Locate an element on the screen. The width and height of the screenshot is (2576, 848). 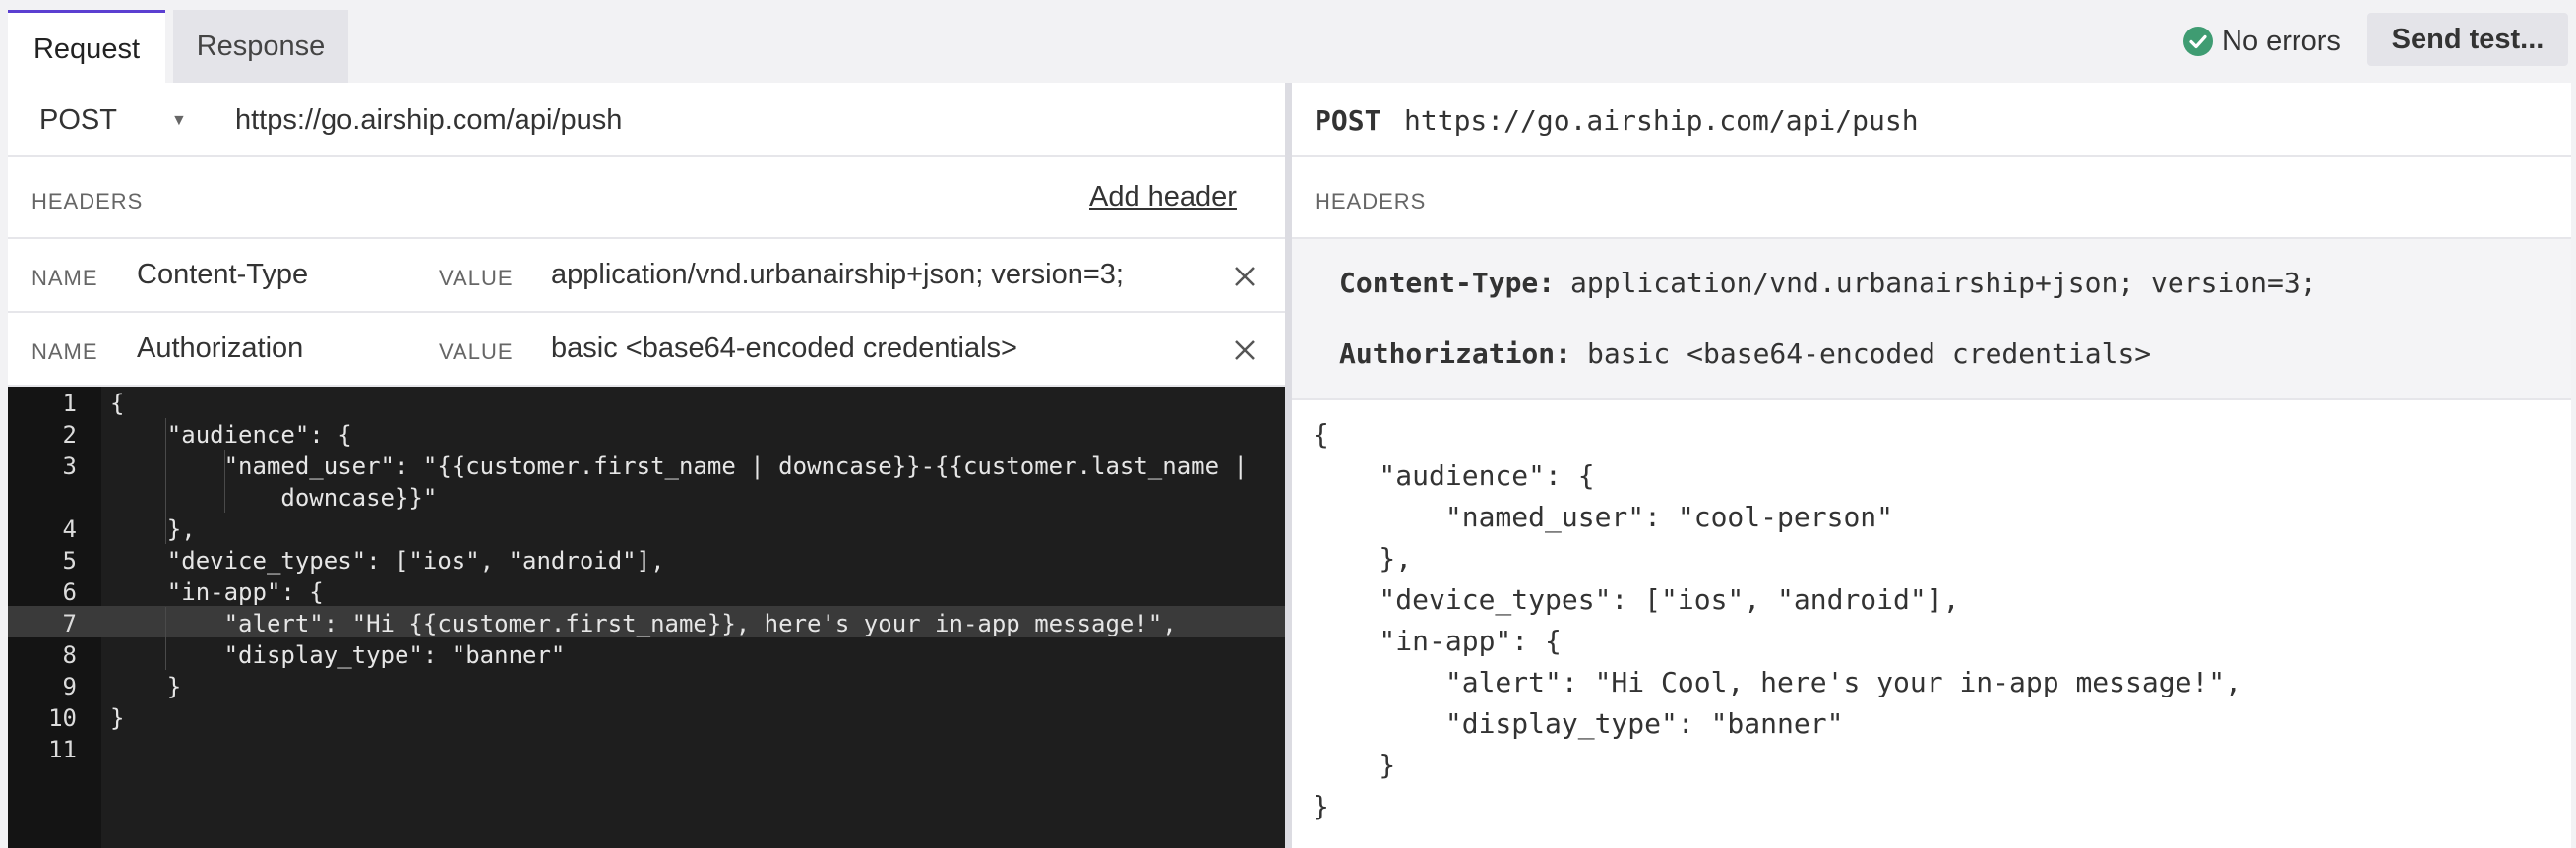
status-text: No errors is located at coordinates (2281, 41).